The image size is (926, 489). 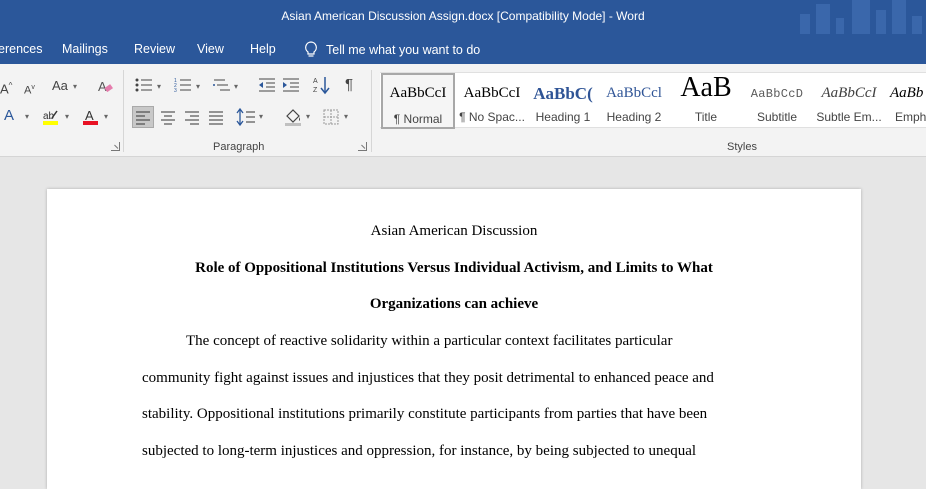 What do you see at coordinates (403, 49) in the screenshot?
I see `tell-me-label: Tell me what you want to do` at bounding box center [403, 49].